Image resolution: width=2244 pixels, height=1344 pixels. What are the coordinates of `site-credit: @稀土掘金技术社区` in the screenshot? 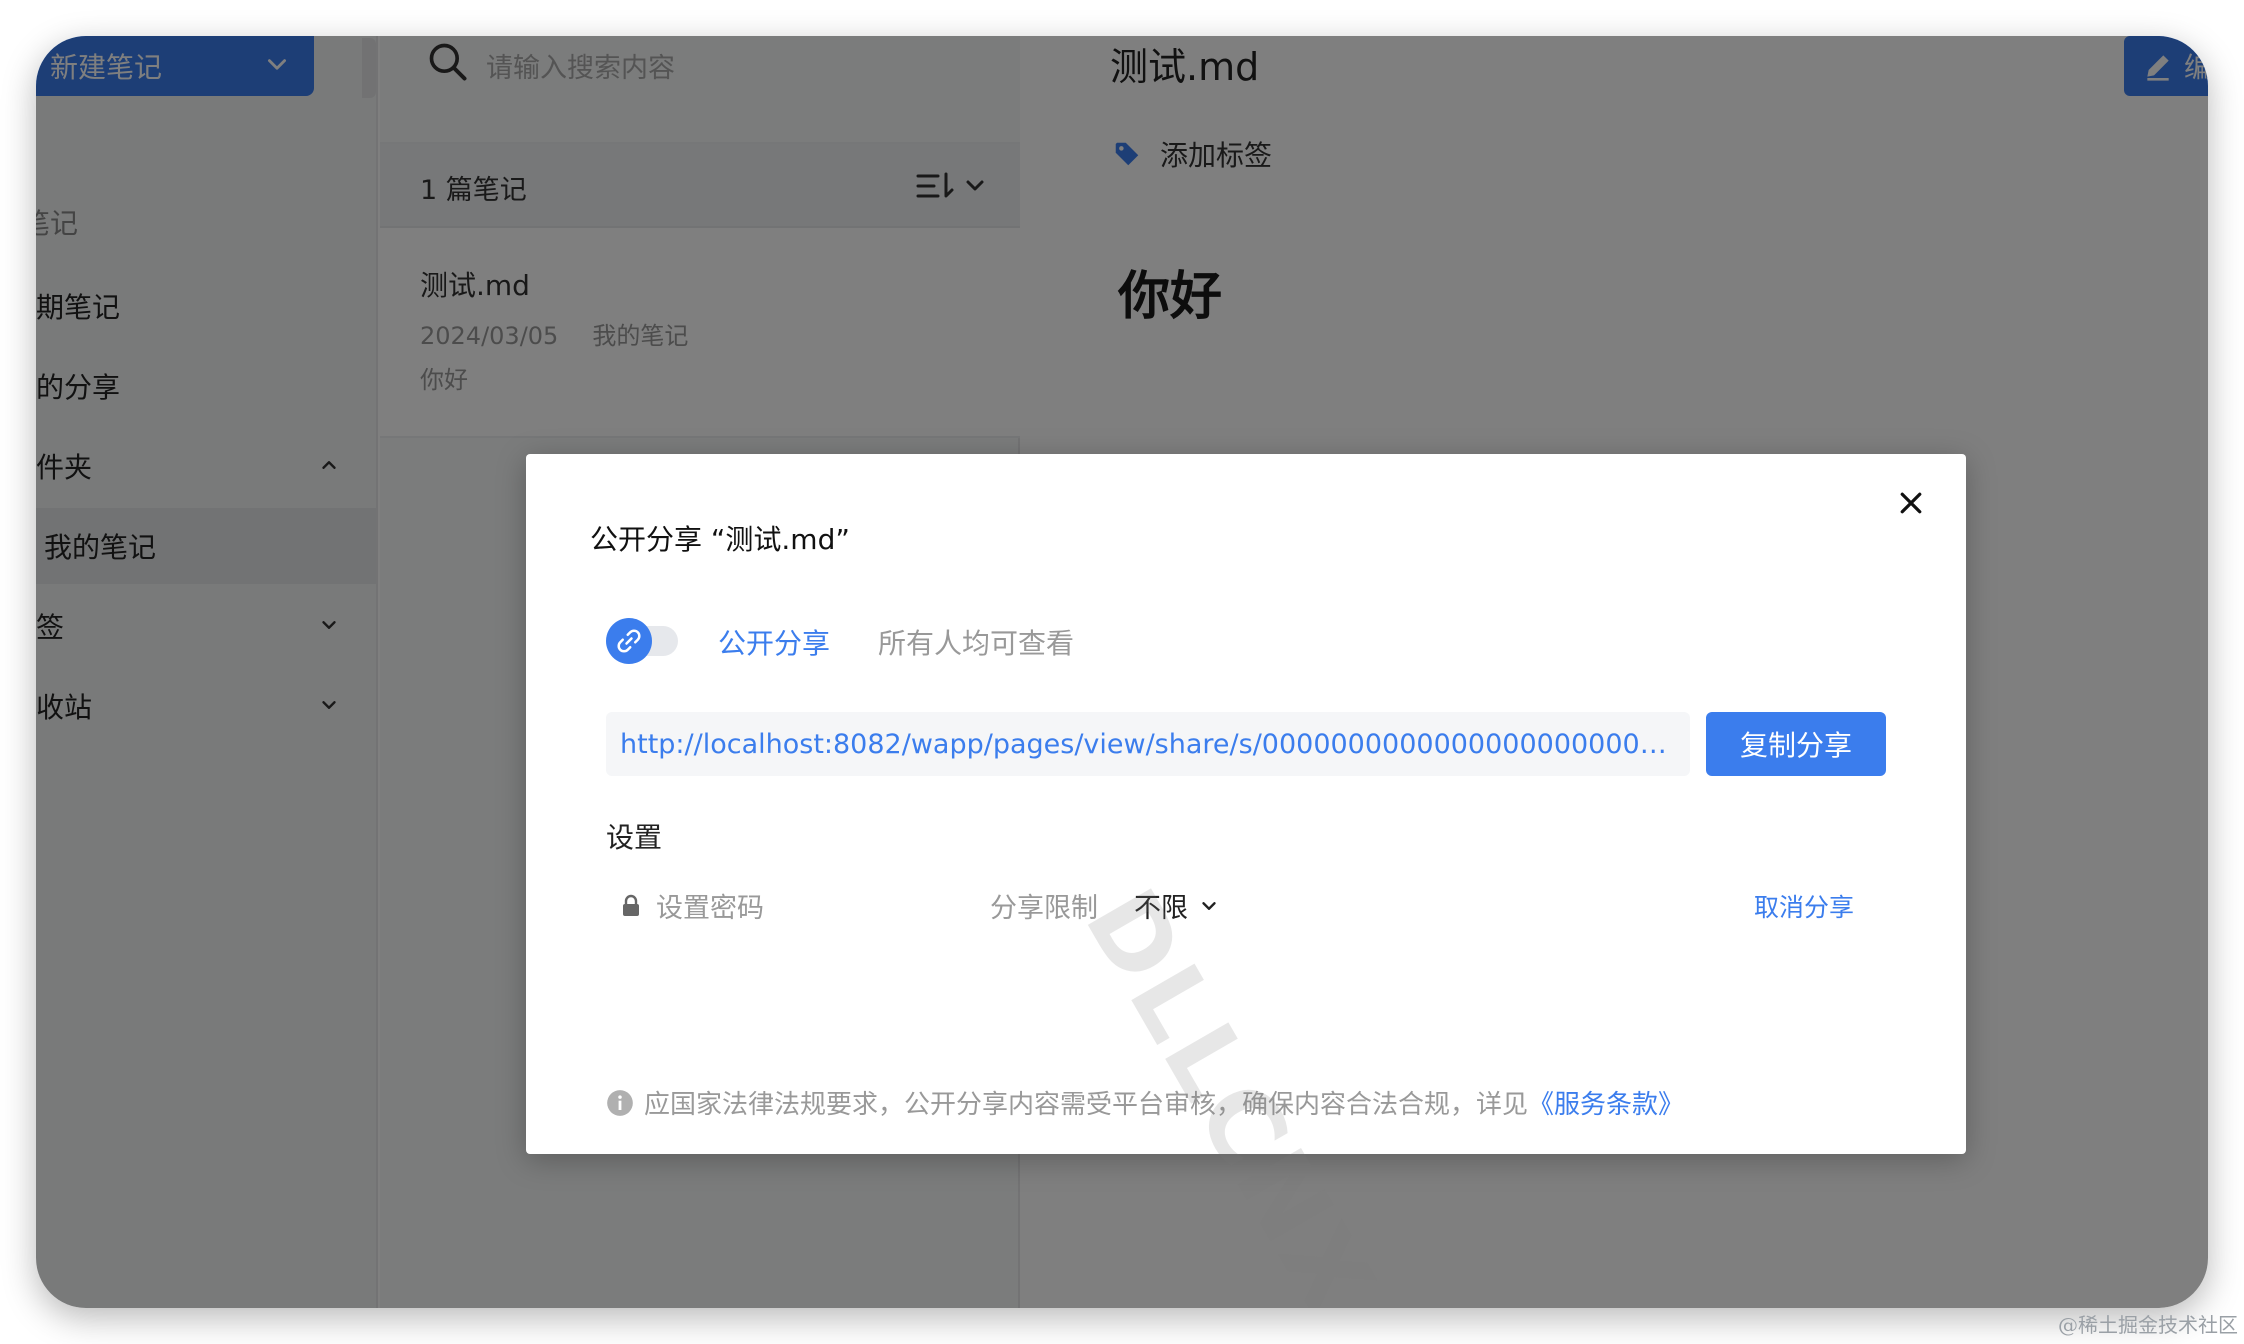 It's located at (2148, 1325).